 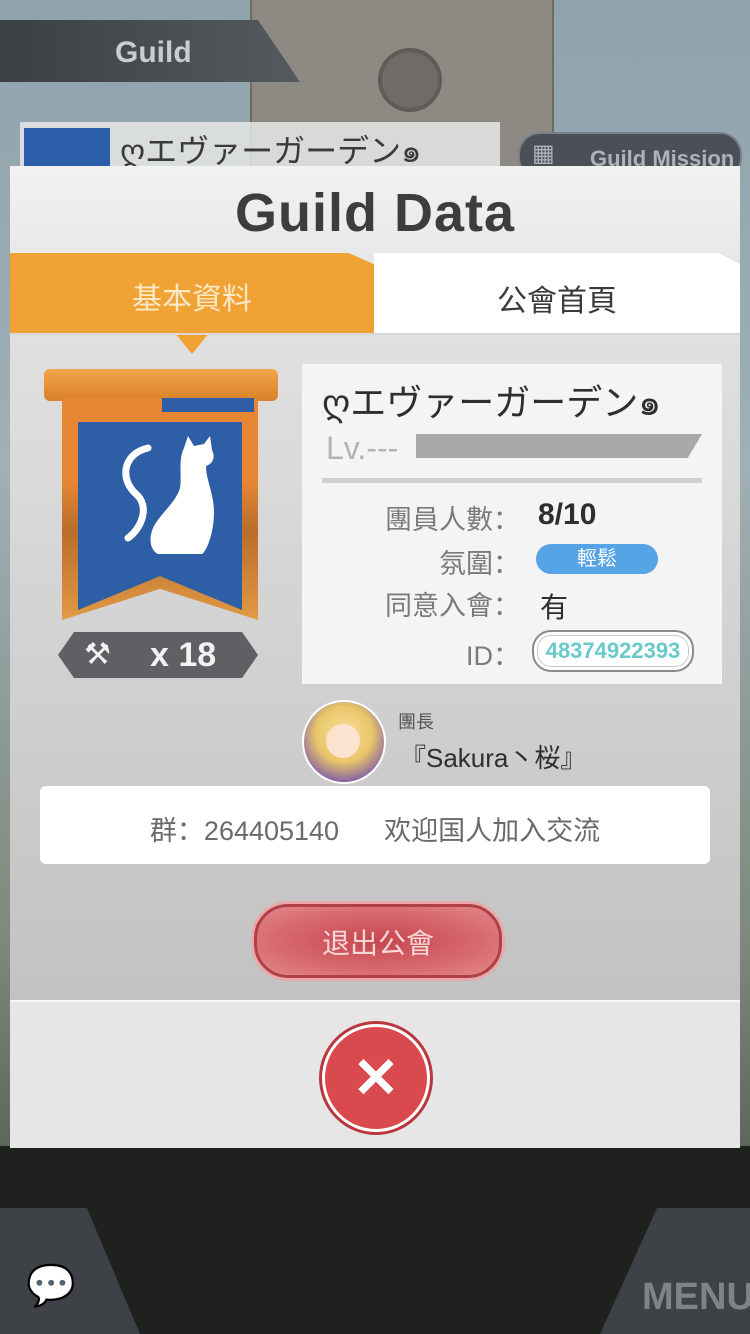 What do you see at coordinates (376, 1078) in the screenshot?
I see `close-icon: ✕` at bounding box center [376, 1078].